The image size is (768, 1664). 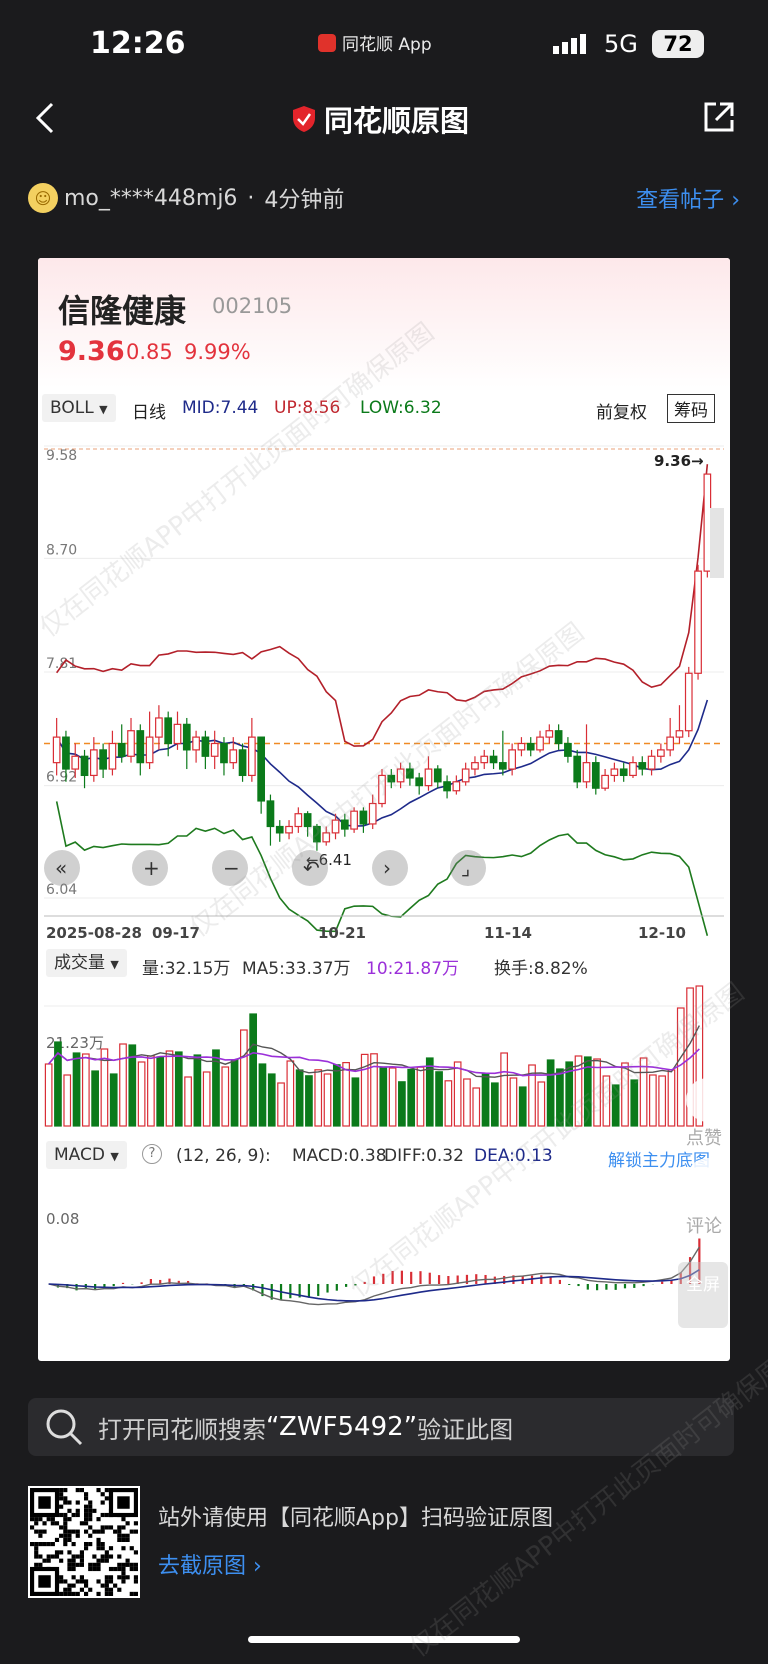 I want to click on volume-ma5: MA5:33.37万, so click(x=296, y=969).